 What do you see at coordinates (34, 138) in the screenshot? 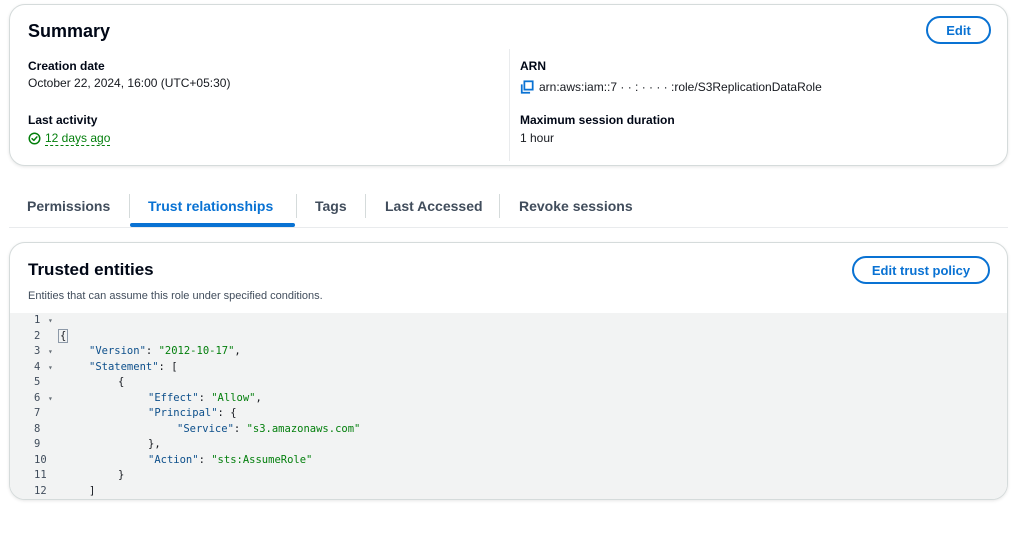
I see `check-circle-icon` at bounding box center [34, 138].